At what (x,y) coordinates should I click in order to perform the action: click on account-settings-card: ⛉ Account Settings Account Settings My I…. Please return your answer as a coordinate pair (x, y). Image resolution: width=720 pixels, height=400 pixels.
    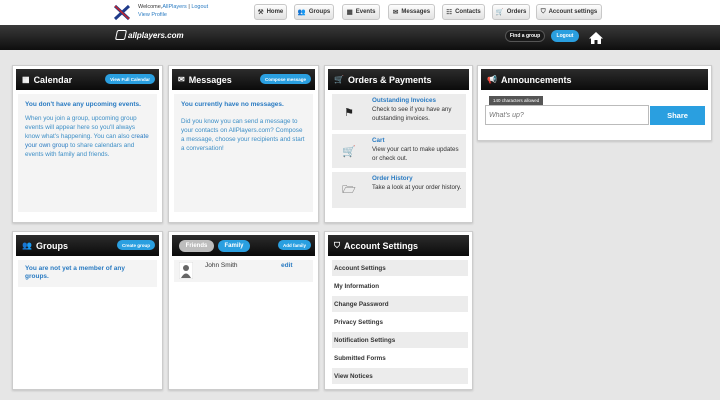
    Looking at the image, I should click on (398, 310).